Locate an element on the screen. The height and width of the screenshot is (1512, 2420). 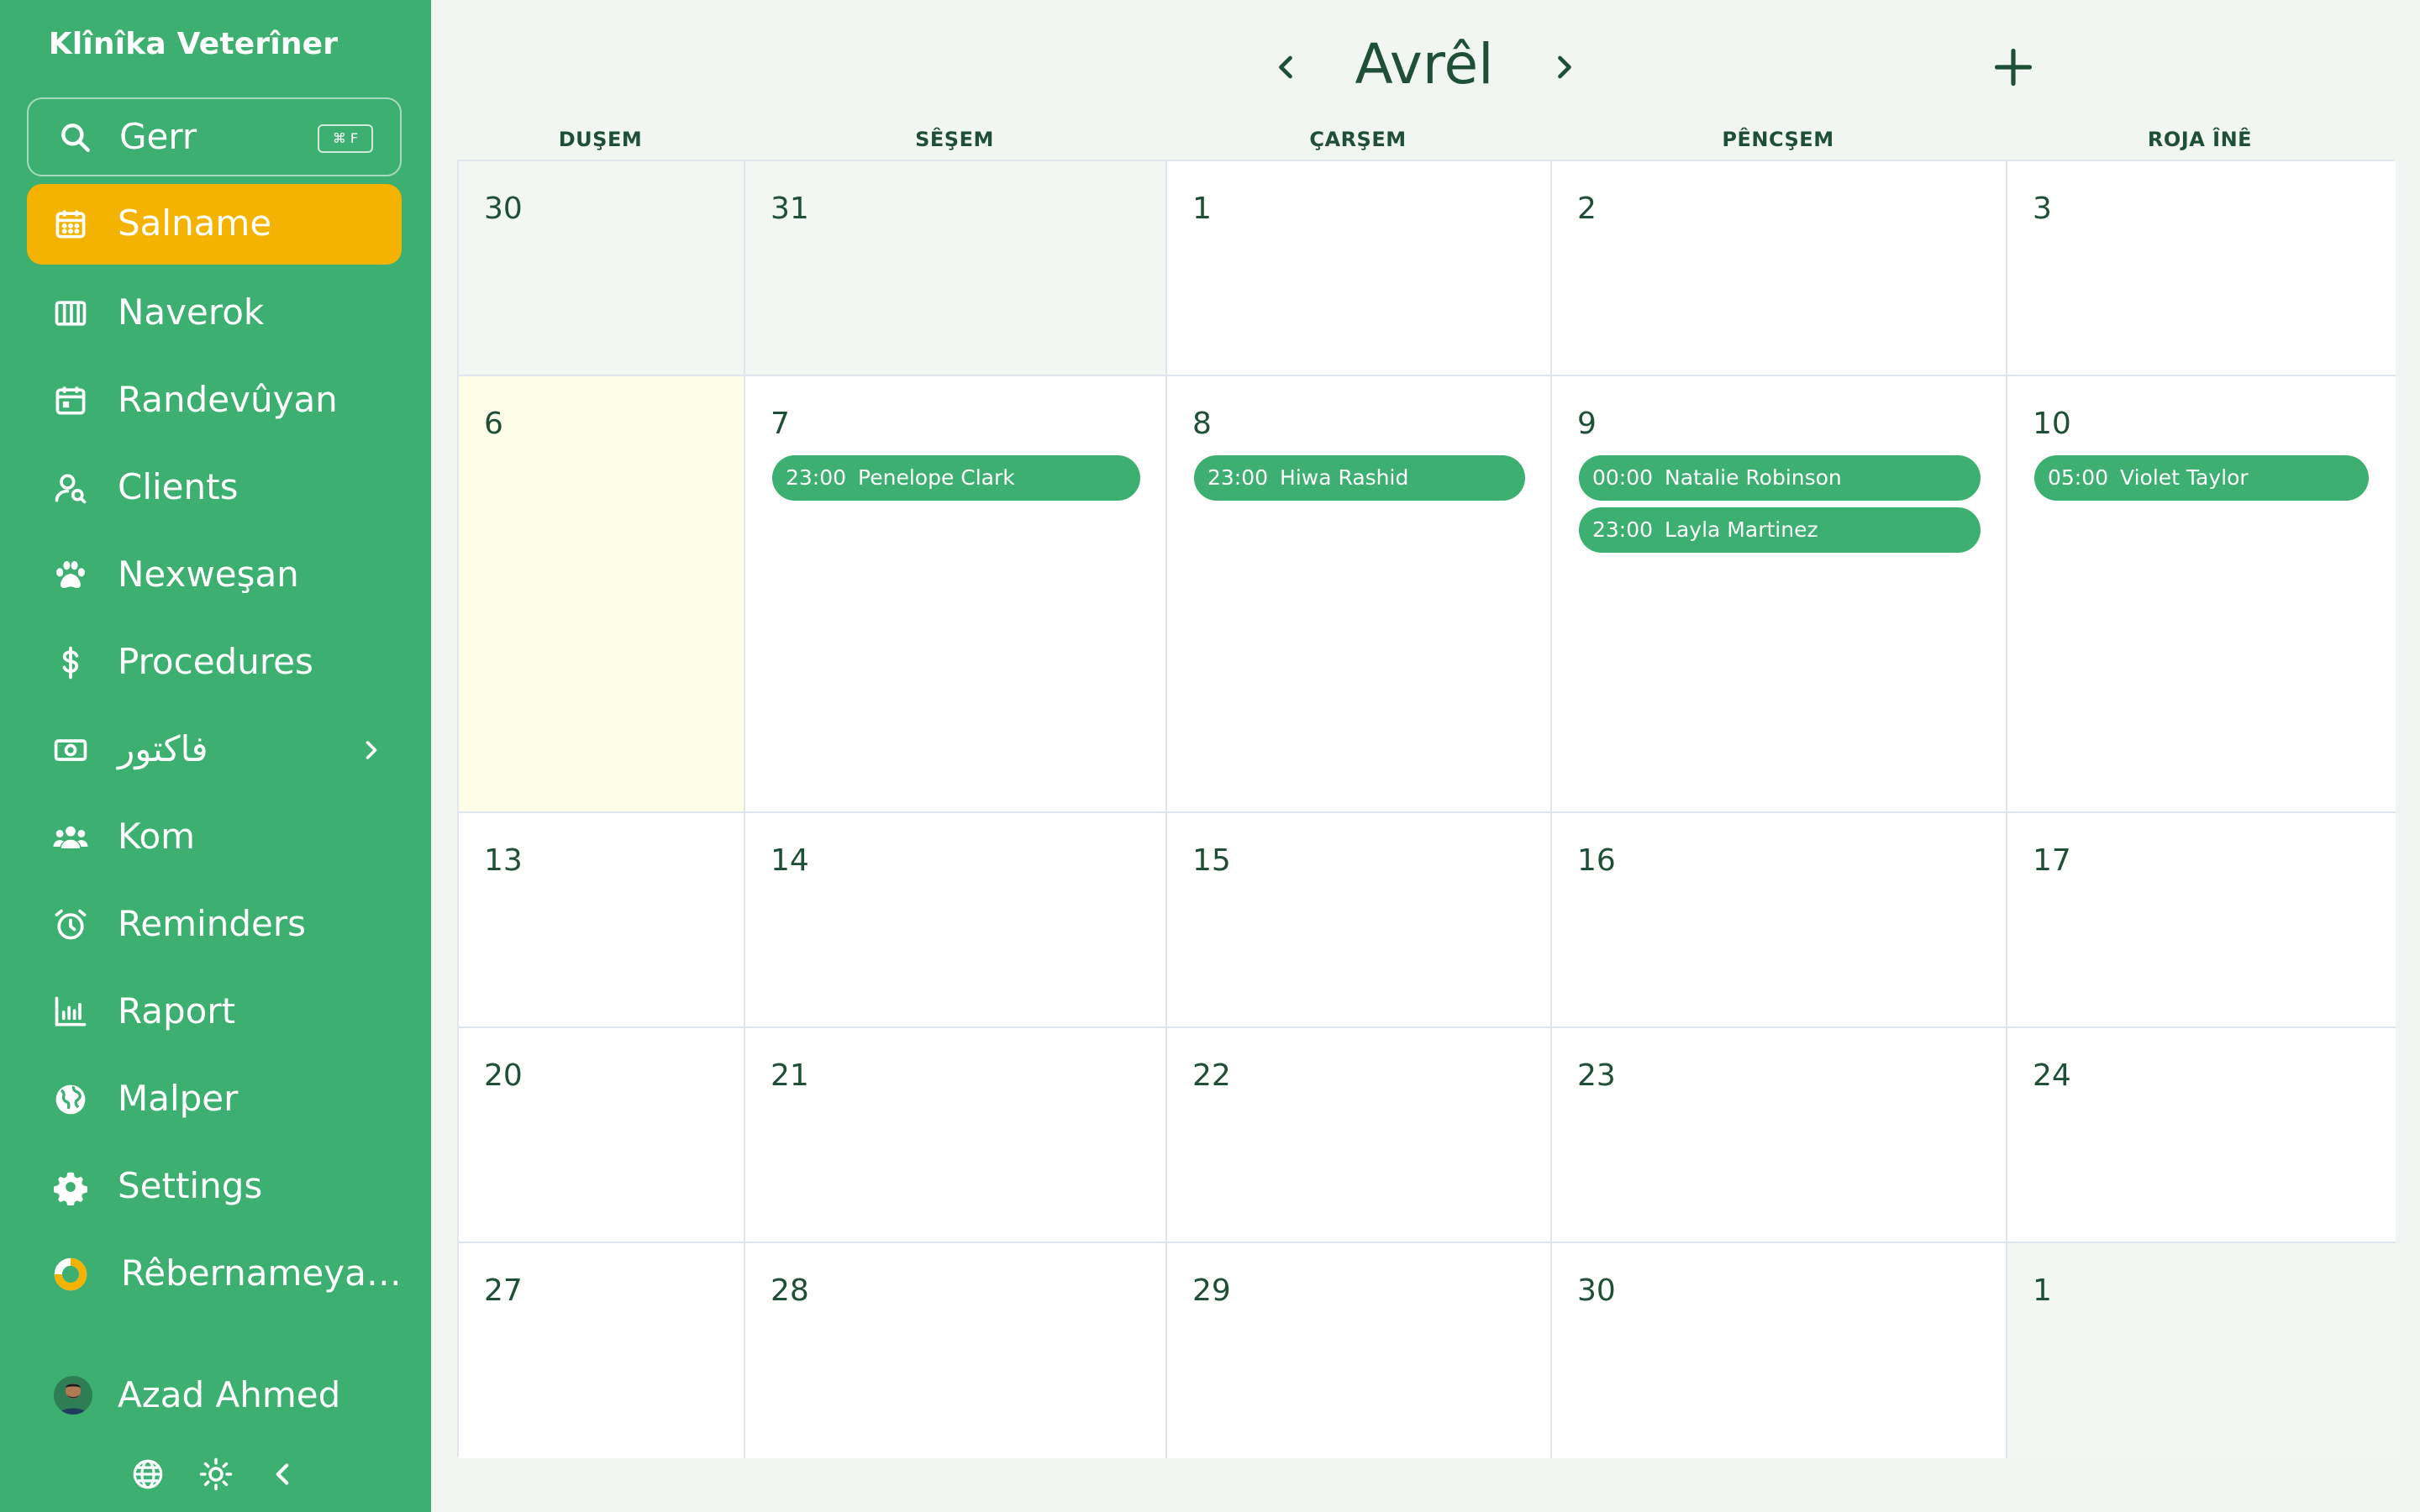
day-cell: 29 is located at coordinates (1359, 1350).